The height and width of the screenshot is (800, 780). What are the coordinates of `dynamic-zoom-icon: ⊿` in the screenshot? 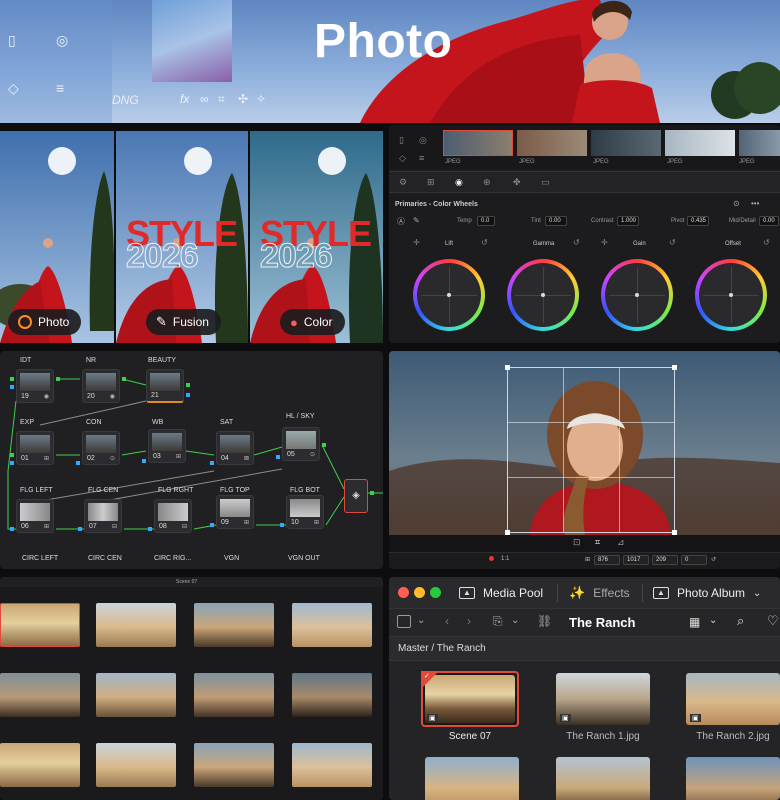 It's located at (621, 542).